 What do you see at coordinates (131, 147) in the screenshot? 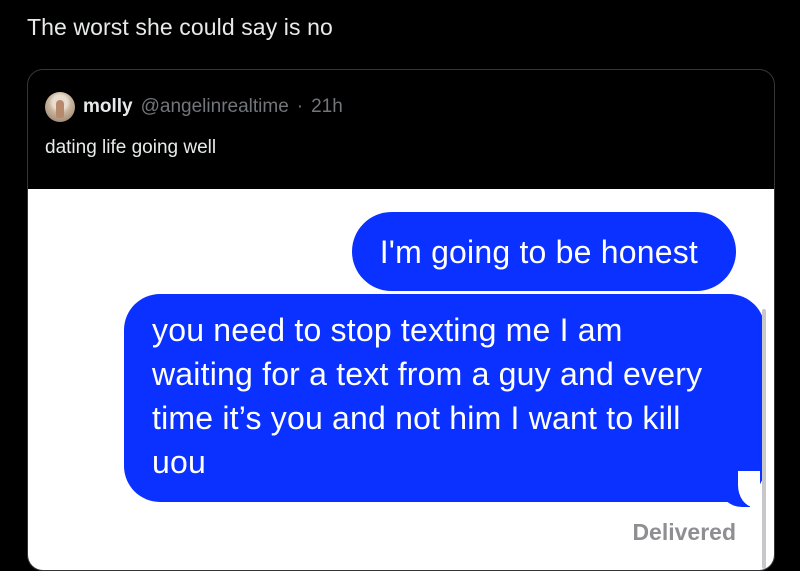
I see `quoted-tweet-text: dating life going well` at bounding box center [131, 147].